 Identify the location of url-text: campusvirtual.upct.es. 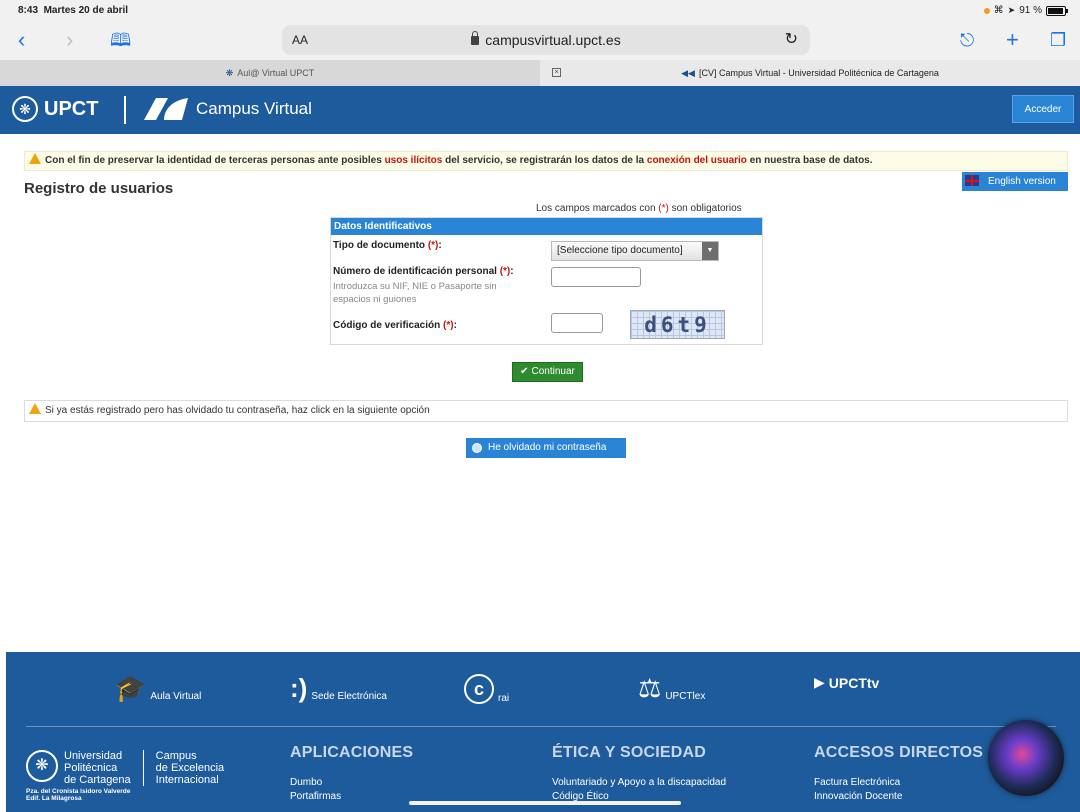
(553, 40).